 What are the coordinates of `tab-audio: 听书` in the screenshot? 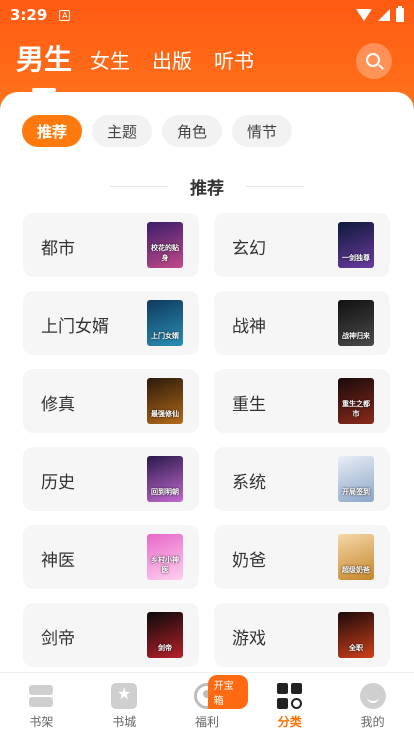 It's located at (234, 64).